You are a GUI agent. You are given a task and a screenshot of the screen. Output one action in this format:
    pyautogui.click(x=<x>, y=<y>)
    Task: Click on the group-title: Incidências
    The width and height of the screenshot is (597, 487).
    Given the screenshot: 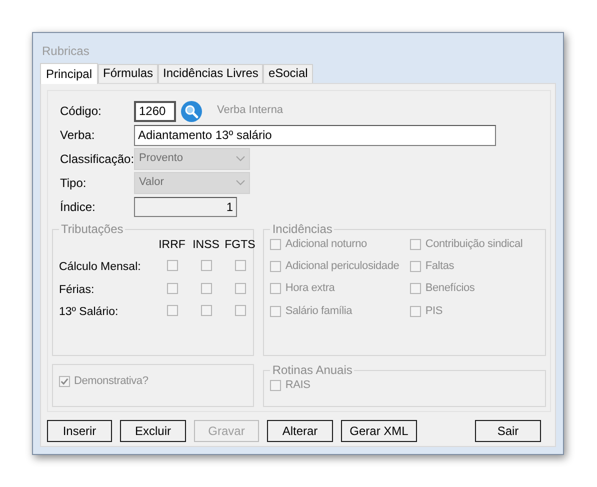 What is the action you would take?
    pyautogui.click(x=302, y=229)
    